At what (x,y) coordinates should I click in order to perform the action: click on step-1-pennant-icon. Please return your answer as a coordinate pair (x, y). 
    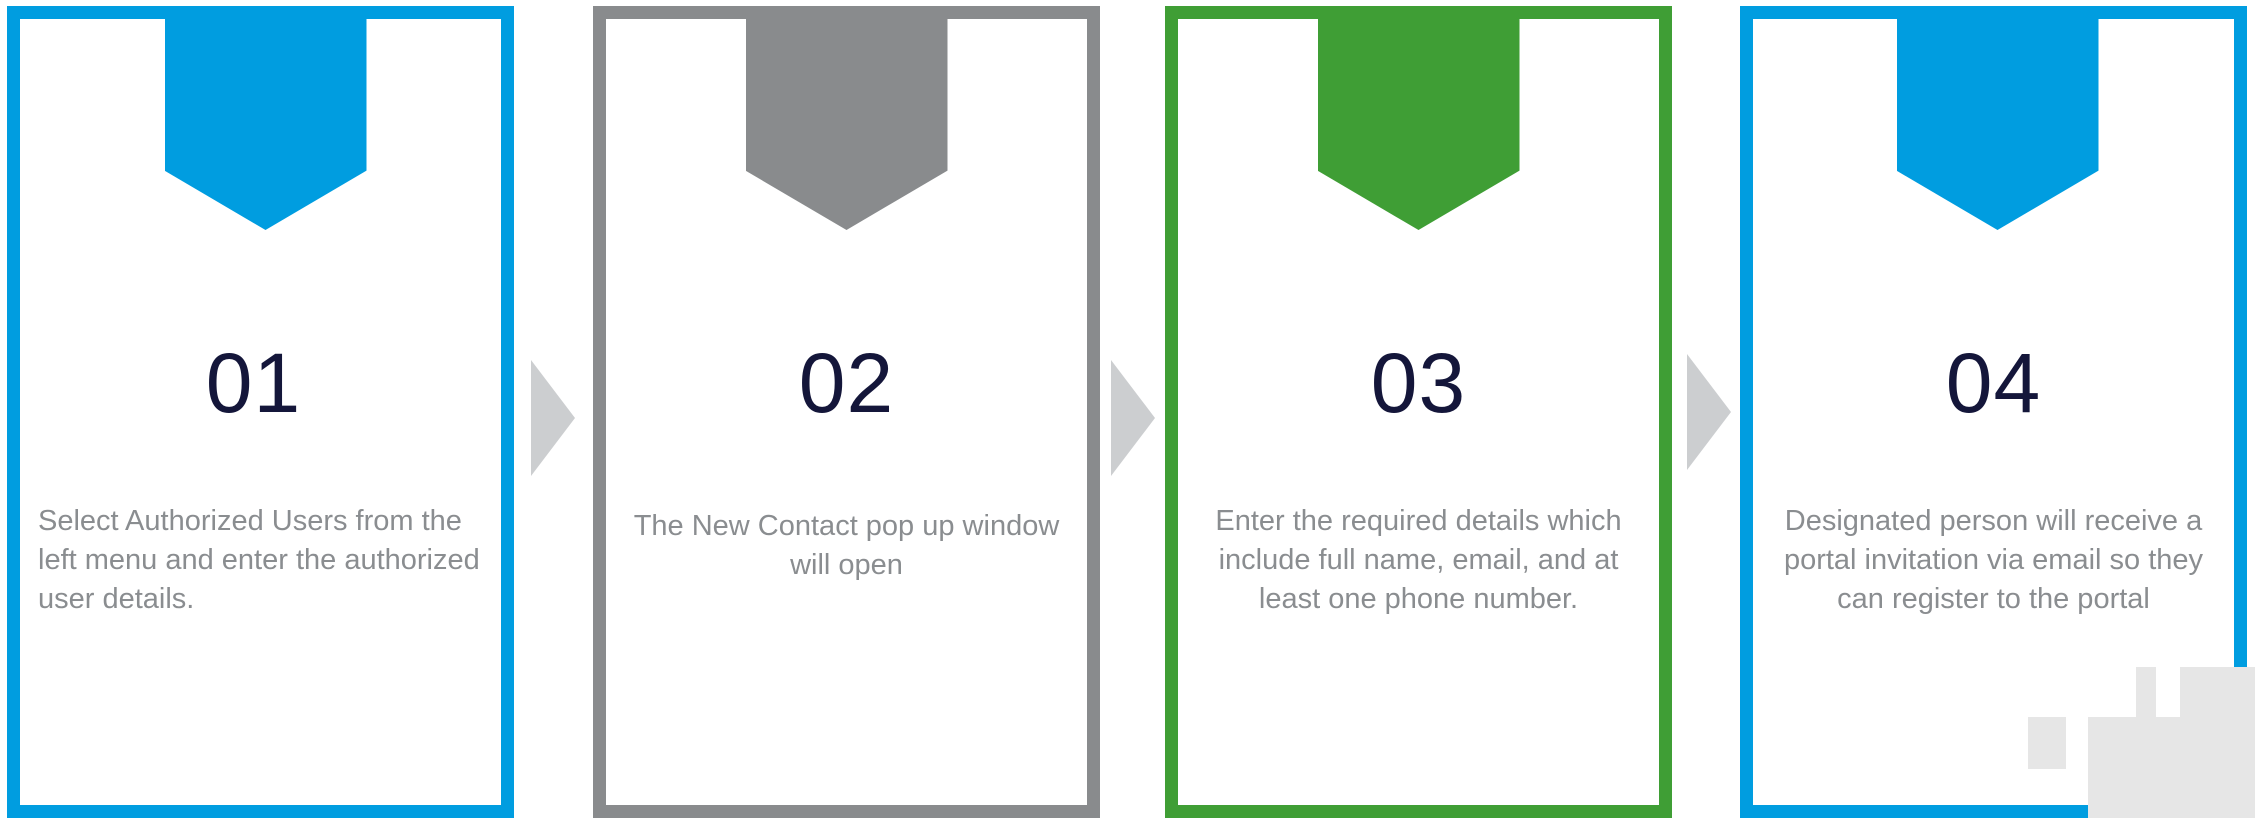
    Looking at the image, I should click on (265, 124).